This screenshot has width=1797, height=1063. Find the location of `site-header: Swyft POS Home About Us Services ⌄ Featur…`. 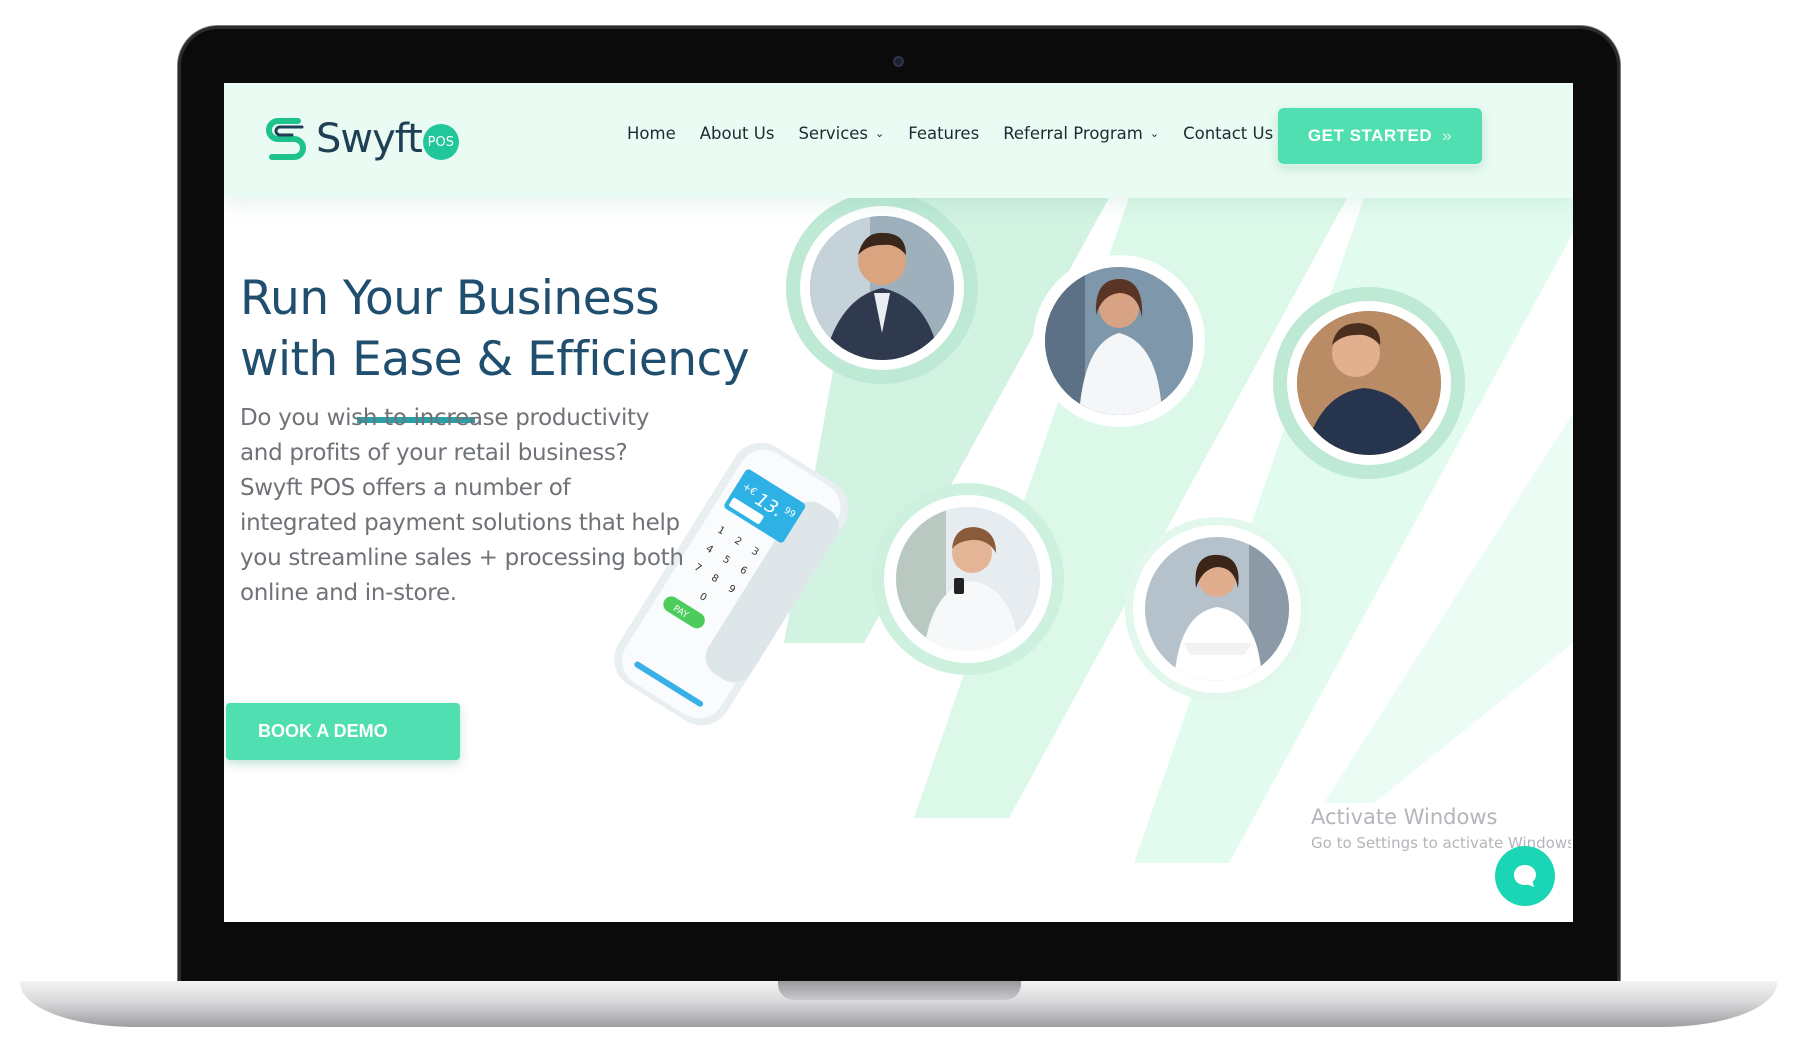

site-header: Swyft POS Home About Us Services ⌄ Featur… is located at coordinates (898, 140).